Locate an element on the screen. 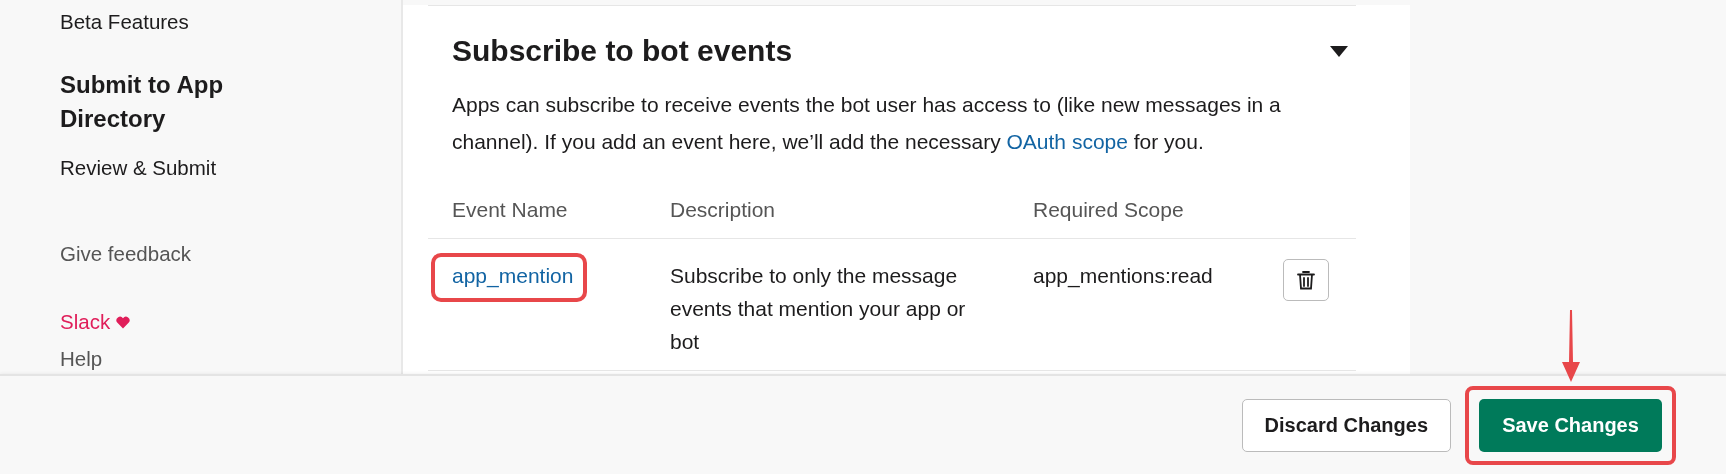 The image size is (1726, 474). table-cell-text: Subscribe to only the message events that mention your app or bot is located at coordinates (818, 309).